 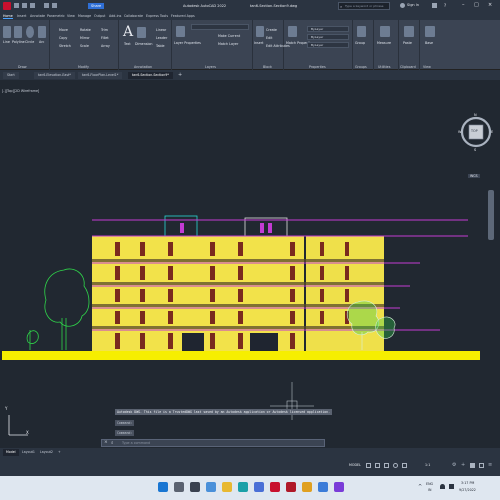 What do you see at coordinates (243, 487) in the screenshot?
I see `edge-icon` at bounding box center [243, 487].